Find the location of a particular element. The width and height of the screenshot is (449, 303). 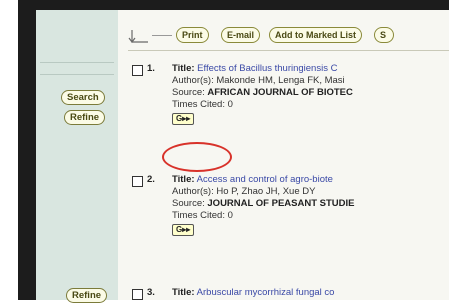

record-source: AFRICAN JOURNAL OF BIOTEC is located at coordinates (280, 92).